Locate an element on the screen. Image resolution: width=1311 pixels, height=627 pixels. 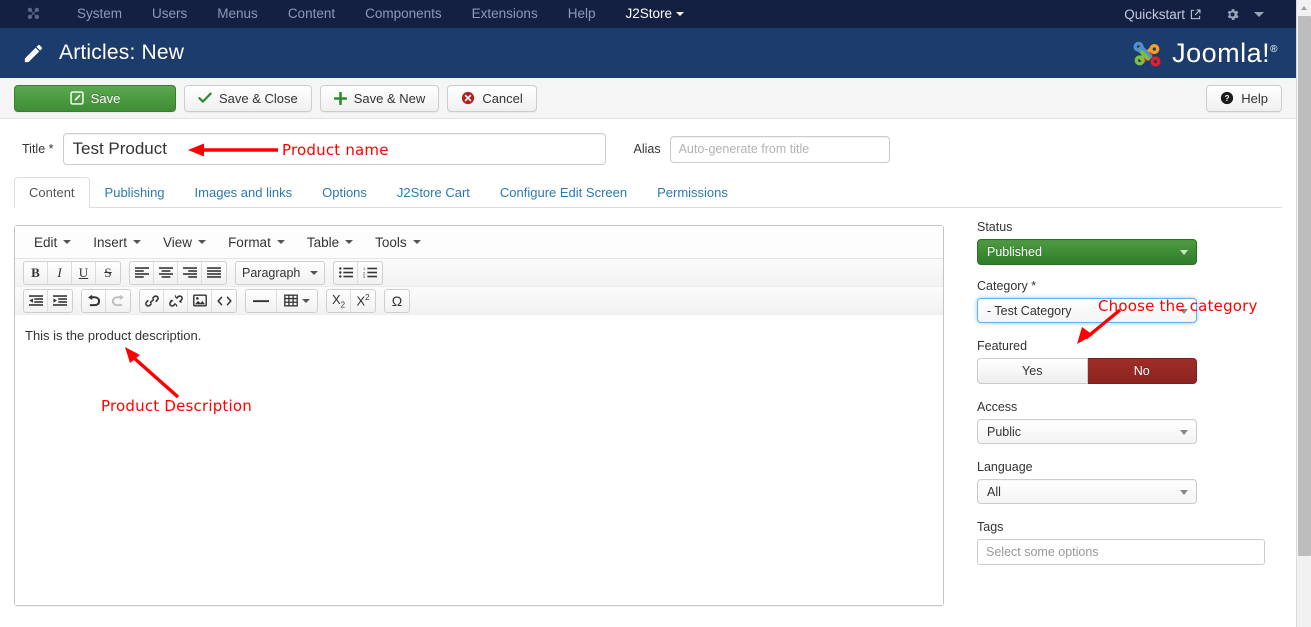
numbered-list-icon: 123 is located at coordinates (370, 273).